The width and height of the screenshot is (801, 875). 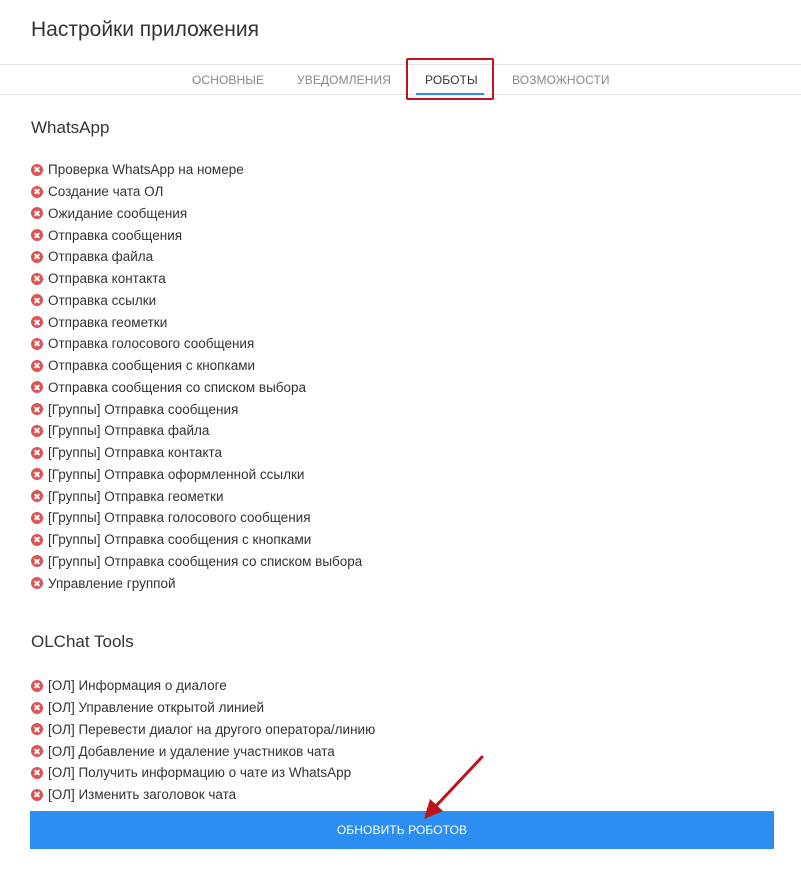 What do you see at coordinates (112, 583) in the screenshot?
I see `robot-label: Управление группой` at bounding box center [112, 583].